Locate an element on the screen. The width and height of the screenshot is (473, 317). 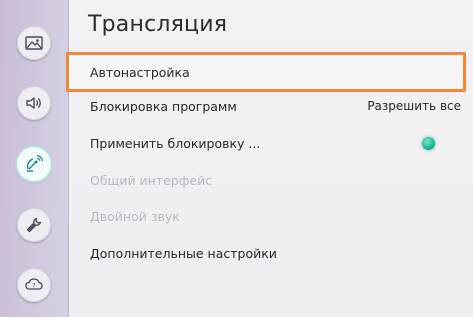
toggle-on-indicator is located at coordinates (428, 143).